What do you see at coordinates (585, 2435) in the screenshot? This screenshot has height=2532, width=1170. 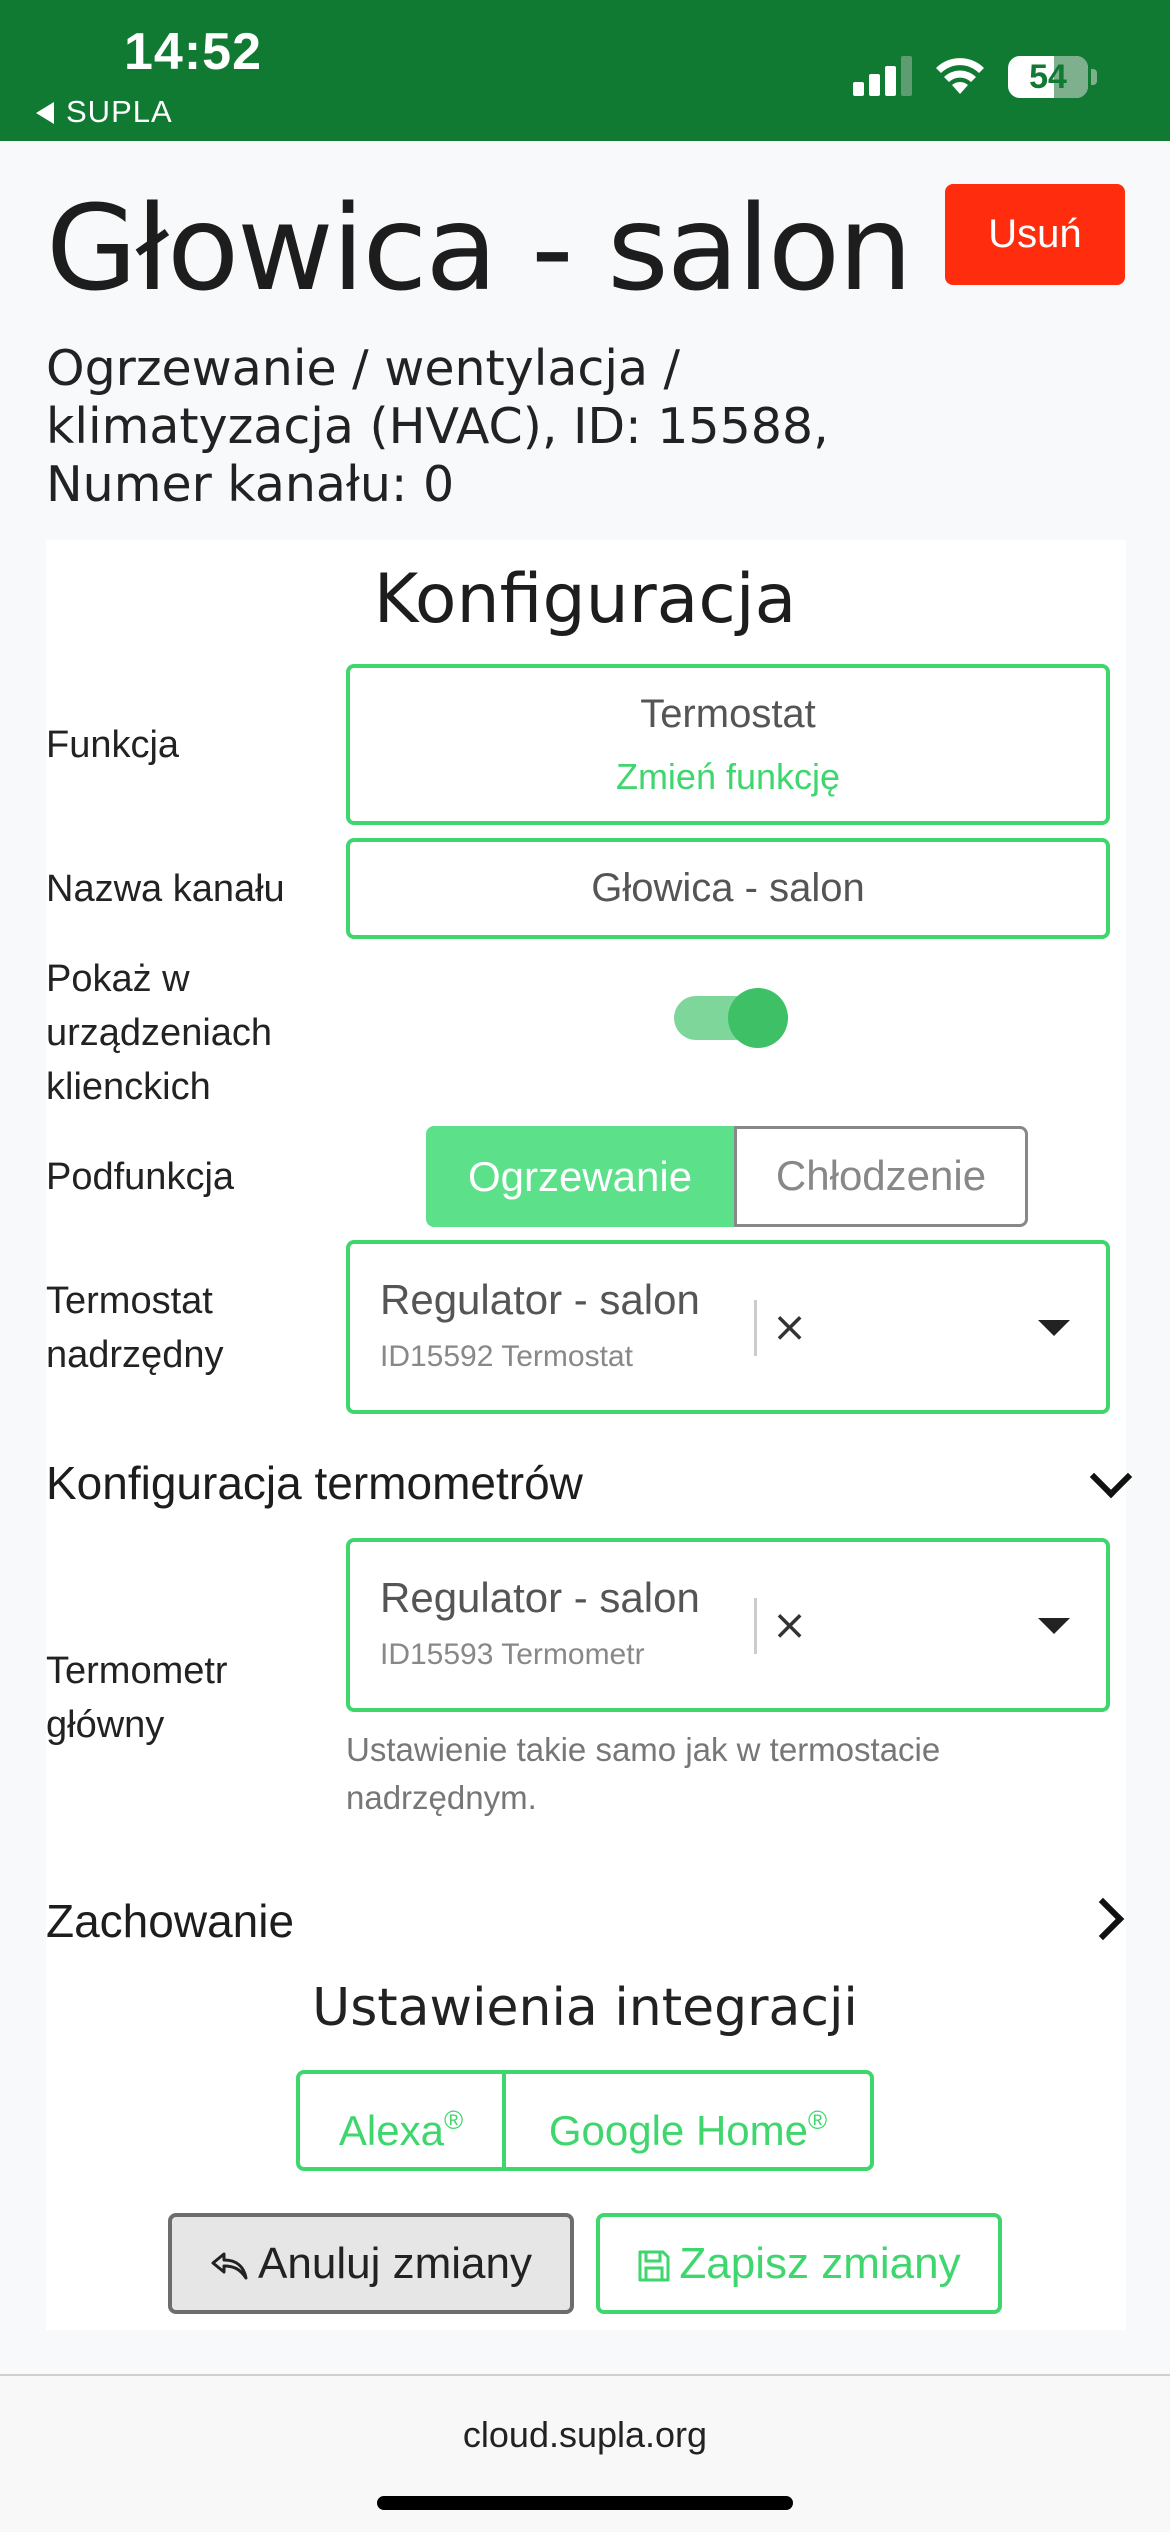 I see `url-text: cloud.supla.org` at bounding box center [585, 2435].